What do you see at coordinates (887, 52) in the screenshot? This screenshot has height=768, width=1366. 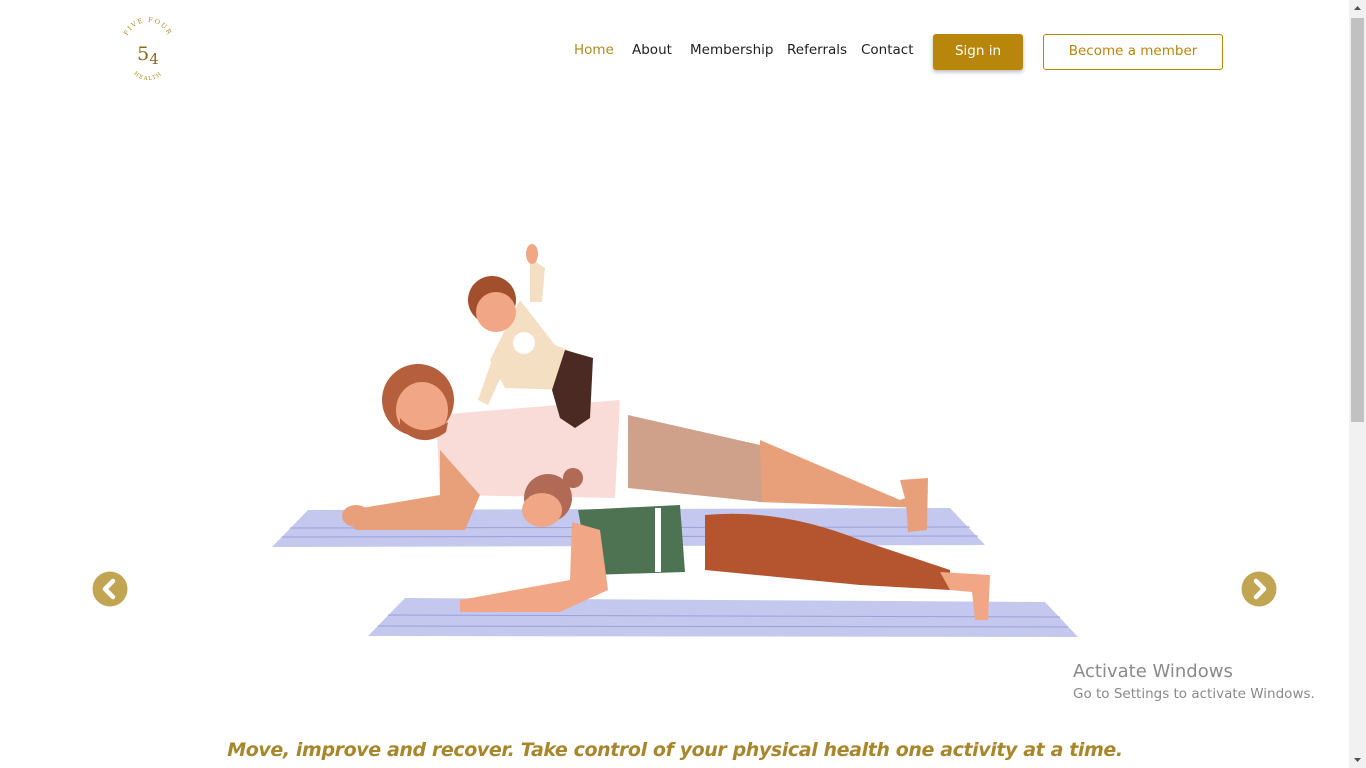 I see `nav-contact: Contact` at bounding box center [887, 52].